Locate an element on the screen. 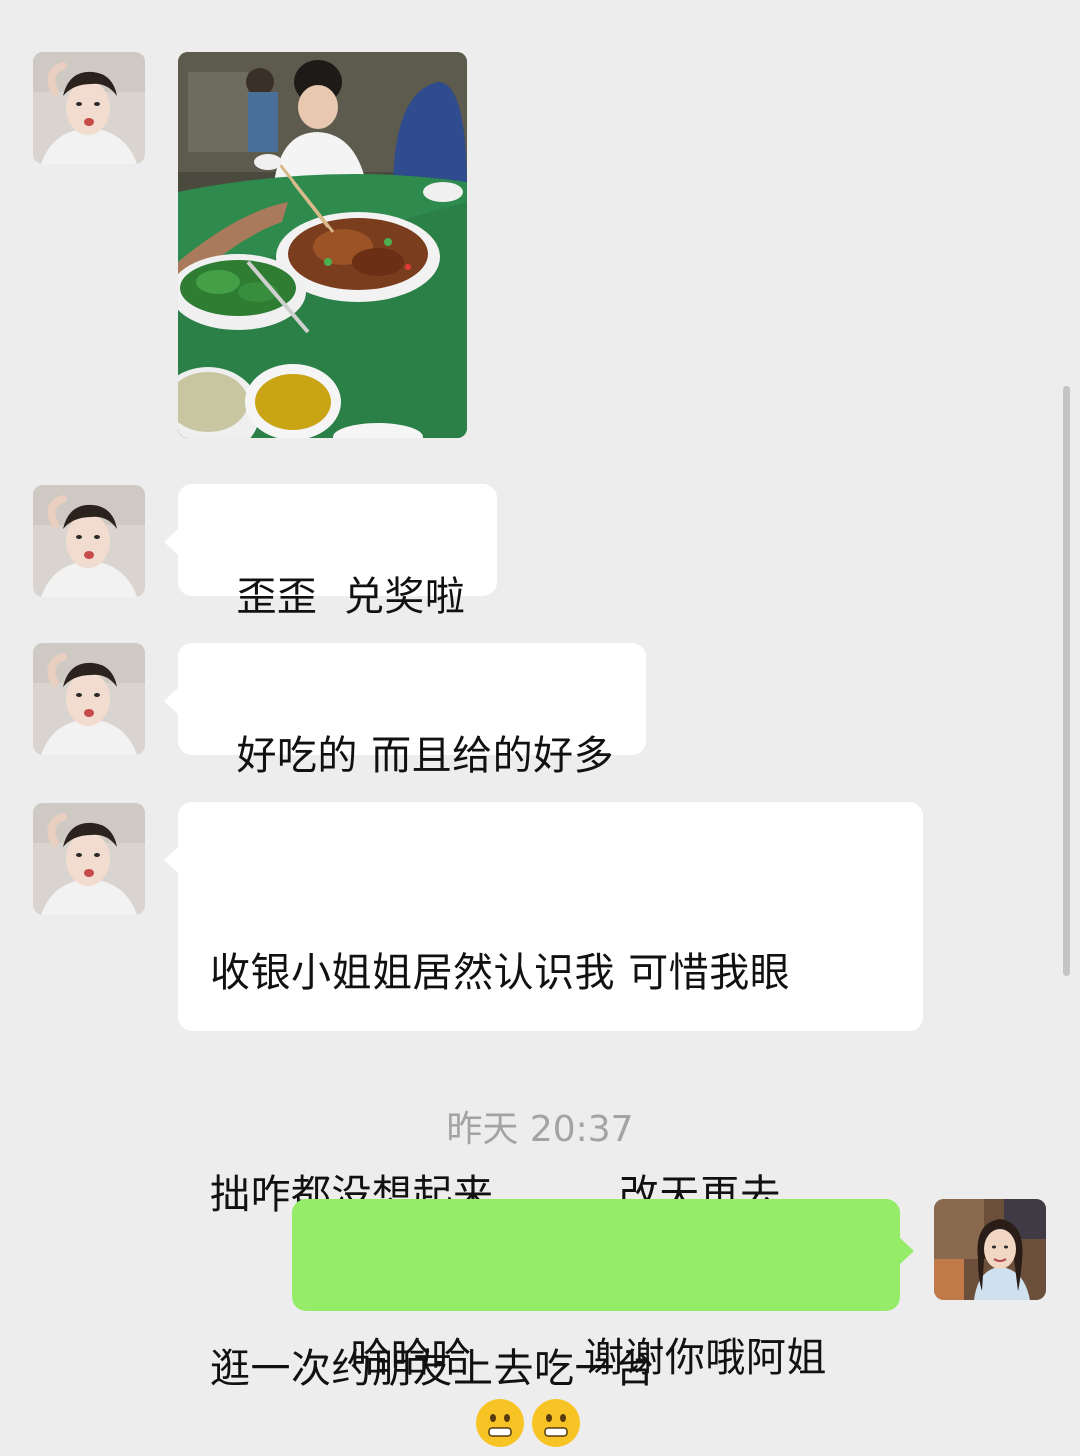 This screenshot has width=1080, height=1456. my-avatar is located at coordinates (990, 1249).